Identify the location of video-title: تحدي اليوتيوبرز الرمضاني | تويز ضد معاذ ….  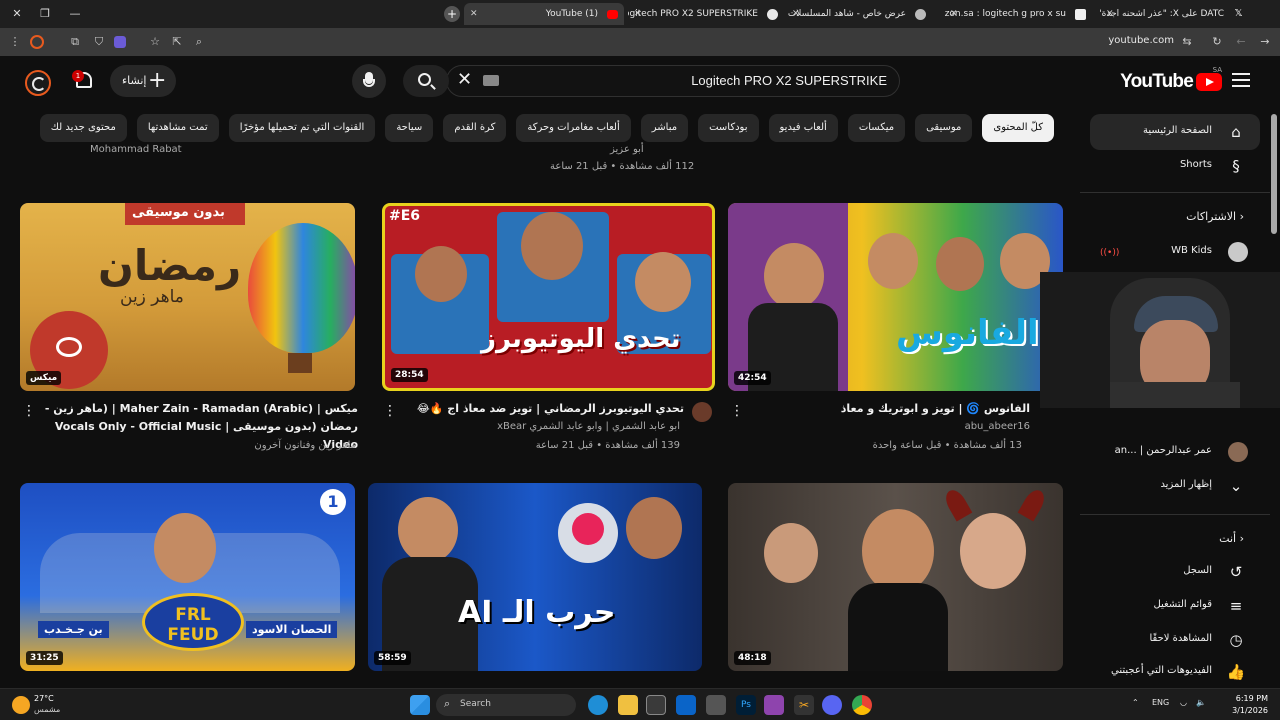
(542, 409).